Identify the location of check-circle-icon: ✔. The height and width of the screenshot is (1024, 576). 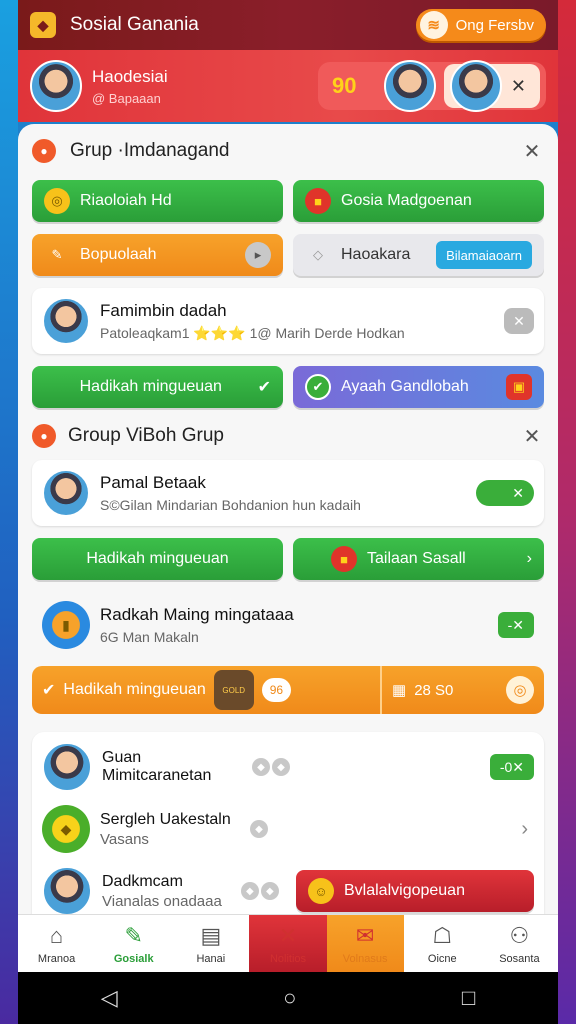
(318, 387).